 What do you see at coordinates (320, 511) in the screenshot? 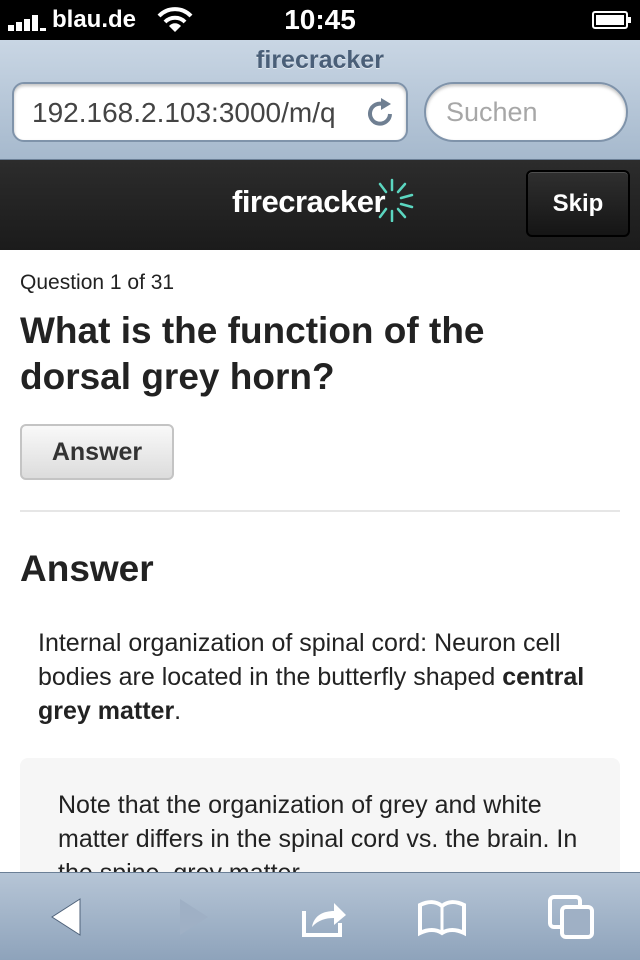
I see `divider` at bounding box center [320, 511].